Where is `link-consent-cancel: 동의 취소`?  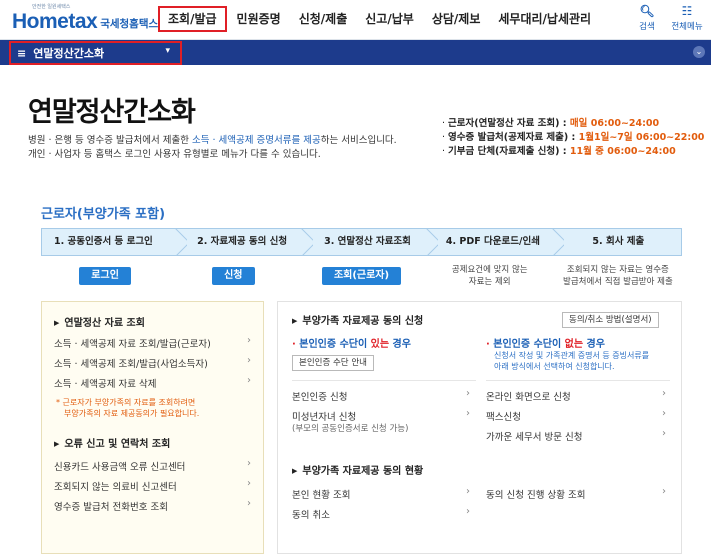 link-consent-cancel: 동의 취소 is located at coordinates (311, 514).